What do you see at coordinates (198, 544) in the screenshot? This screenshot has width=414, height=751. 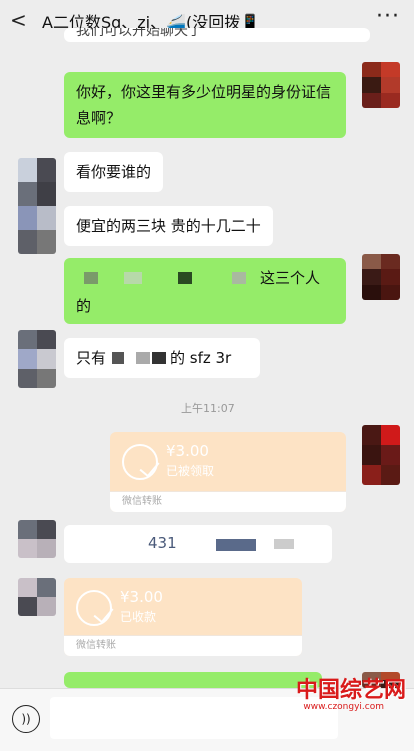 I see `message-bubble: 431` at bounding box center [198, 544].